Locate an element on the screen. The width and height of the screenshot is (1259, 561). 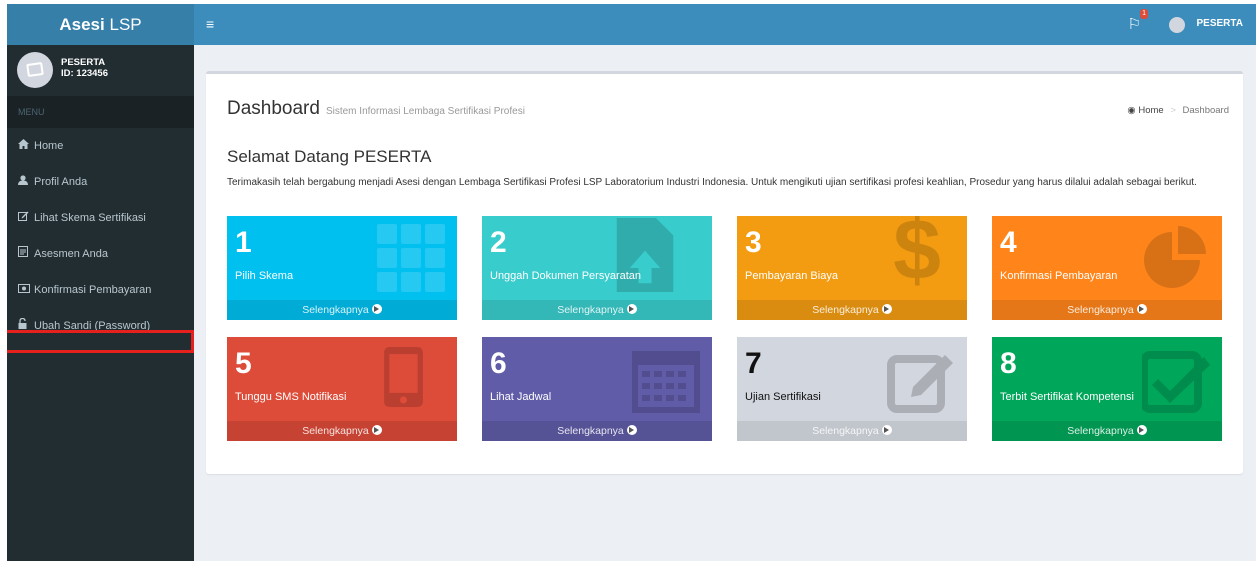
menu-header: MENU is located at coordinates (100, 112).